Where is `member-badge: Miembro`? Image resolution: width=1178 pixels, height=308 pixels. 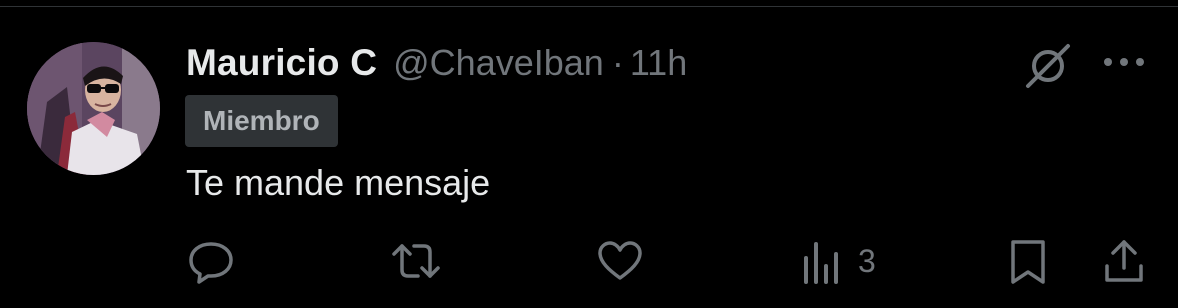 member-badge: Miembro is located at coordinates (261, 121).